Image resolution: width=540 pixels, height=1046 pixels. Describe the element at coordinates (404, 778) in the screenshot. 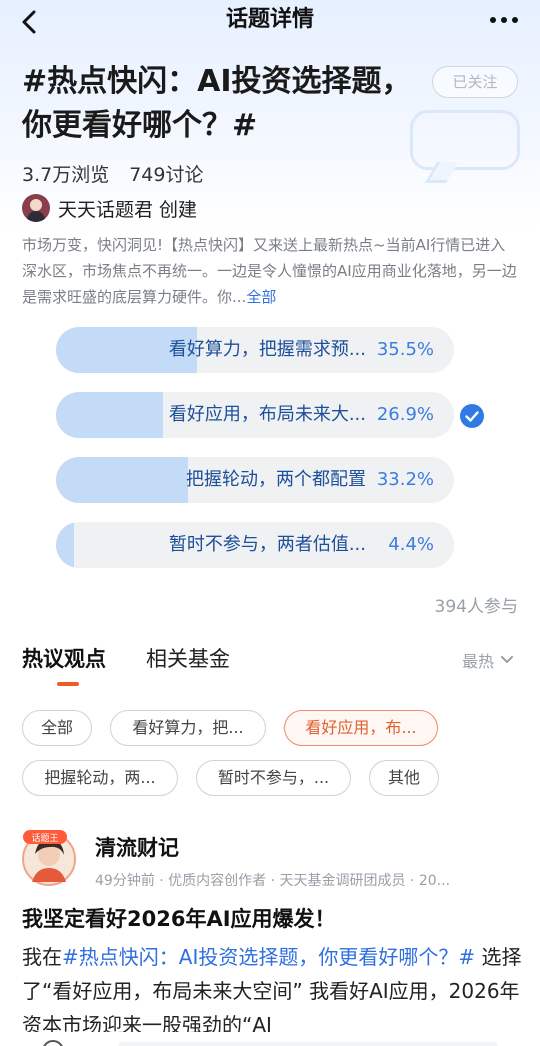

I see `filter-chip-other: 其他` at that location.